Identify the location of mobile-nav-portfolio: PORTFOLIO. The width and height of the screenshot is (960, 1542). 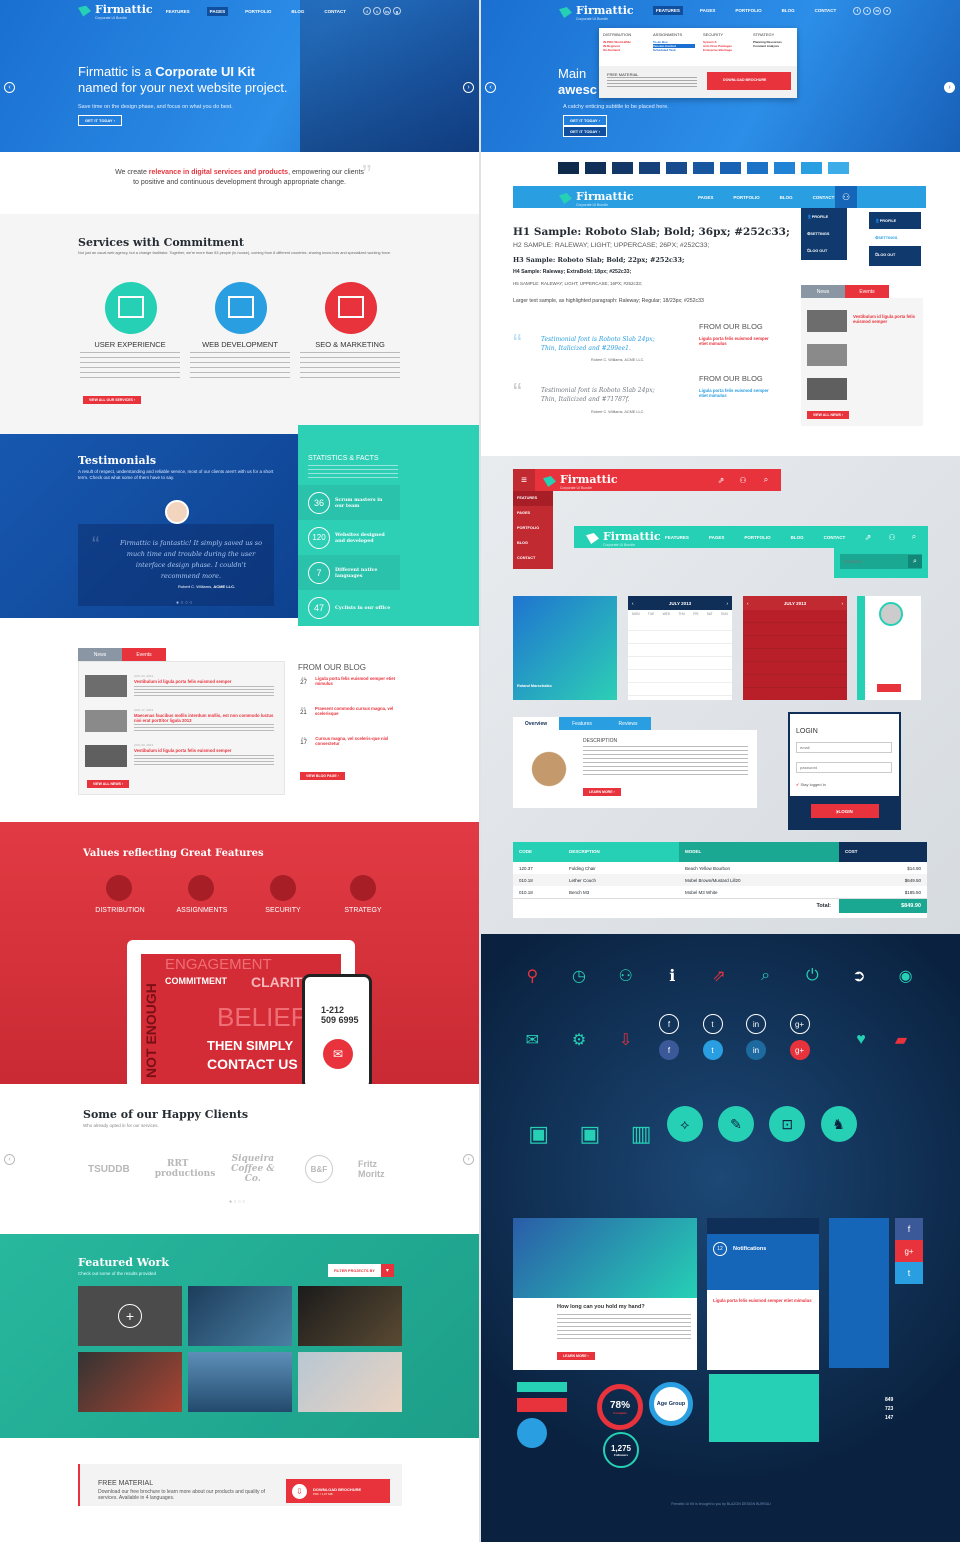
(533, 528).